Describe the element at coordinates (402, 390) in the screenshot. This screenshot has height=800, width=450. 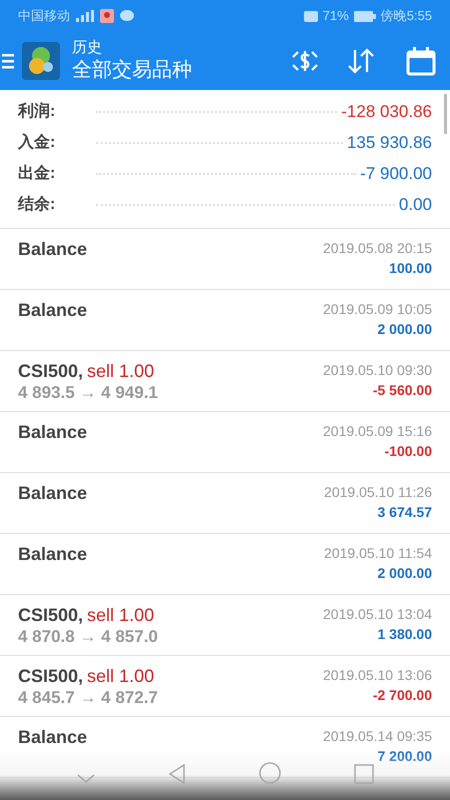
I see `profit-text: -5 560.00` at that location.